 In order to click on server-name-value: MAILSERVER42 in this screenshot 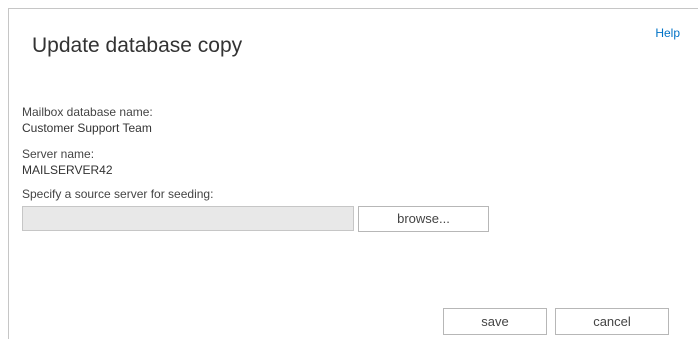, I will do `click(67, 170)`.